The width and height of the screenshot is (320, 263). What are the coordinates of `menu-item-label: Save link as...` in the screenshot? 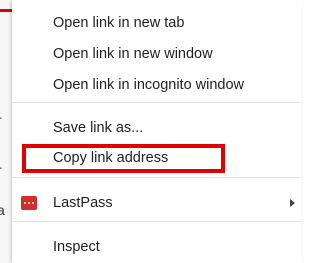 It's located at (98, 128).